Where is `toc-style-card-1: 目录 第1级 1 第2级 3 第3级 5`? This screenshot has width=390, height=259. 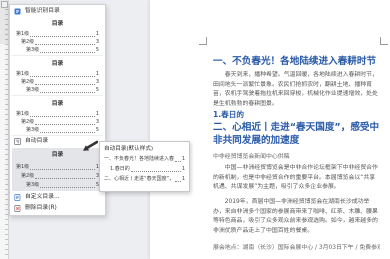
toc-style-card-1: 目录 第1级 1 第2级 3 第3级 5 is located at coordinates (57, 37).